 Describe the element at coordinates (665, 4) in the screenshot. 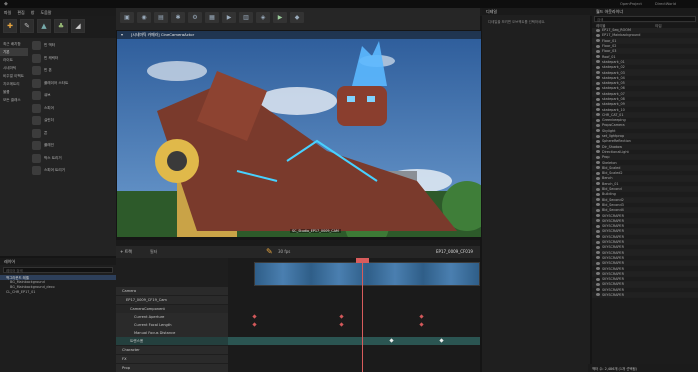

I see `window-button: DirectWorld` at that location.